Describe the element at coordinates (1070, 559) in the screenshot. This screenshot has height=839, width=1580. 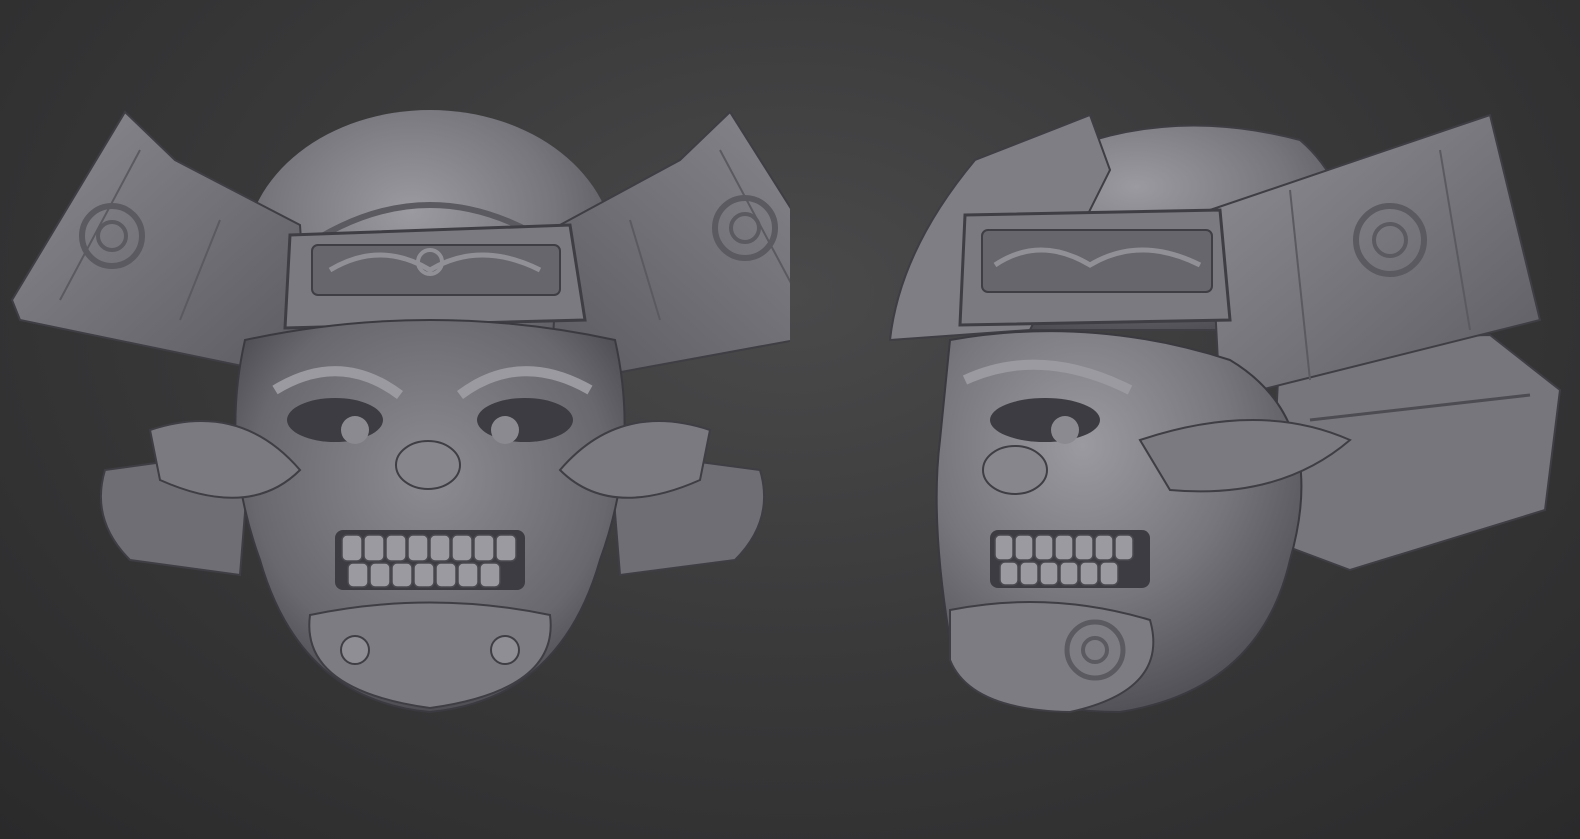
I see `skull-teeth-side` at that location.